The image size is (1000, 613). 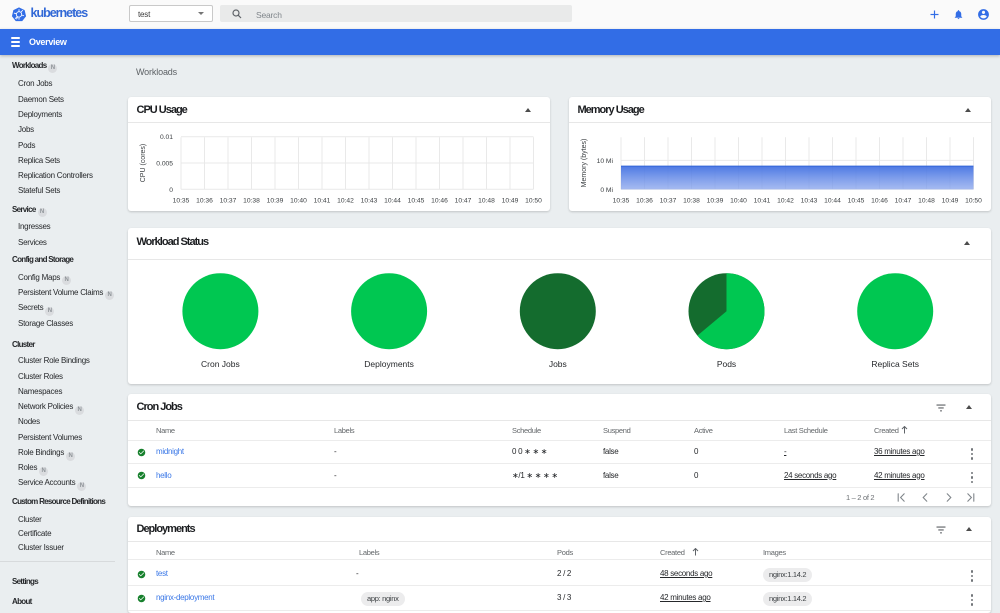 What do you see at coordinates (605, 161) in the screenshot?
I see `svg-text: 10 Mi` at bounding box center [605, 161].